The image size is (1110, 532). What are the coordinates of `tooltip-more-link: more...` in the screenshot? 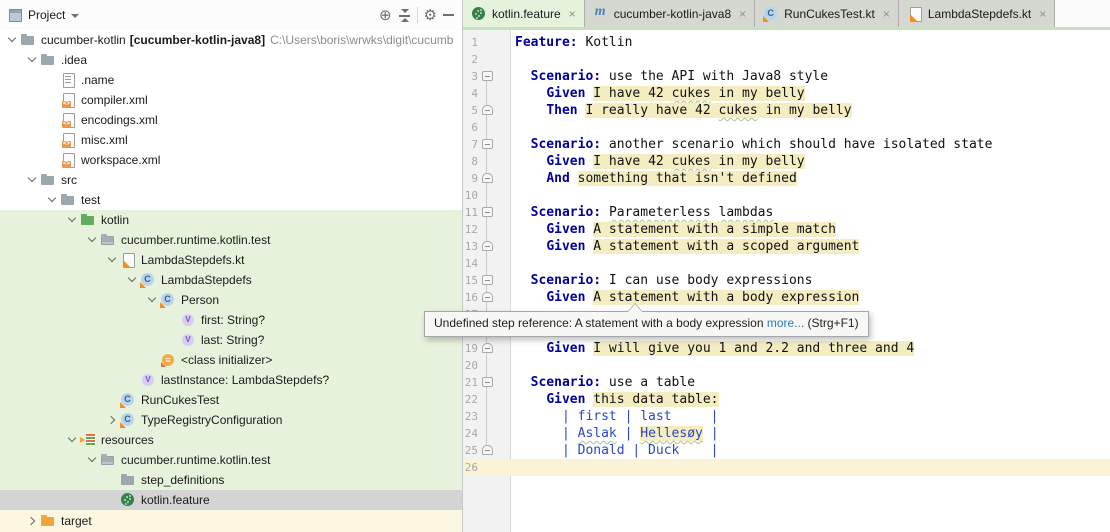 It's located at (785, 323).